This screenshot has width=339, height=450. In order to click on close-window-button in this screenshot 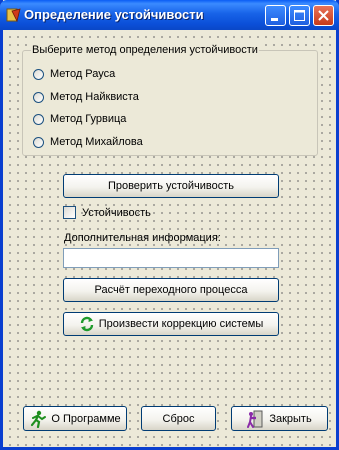, I will do `click(323, 15)`.